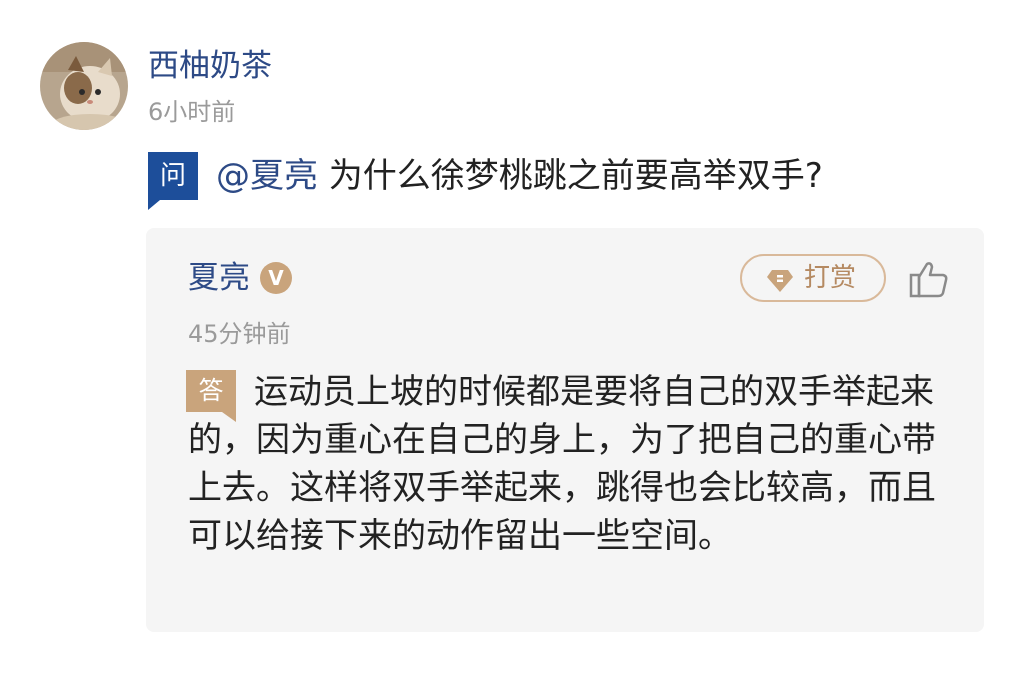 This screenshot has width=1023, height=689. I want to click on tip-button: 打赏, so click(813, 278).